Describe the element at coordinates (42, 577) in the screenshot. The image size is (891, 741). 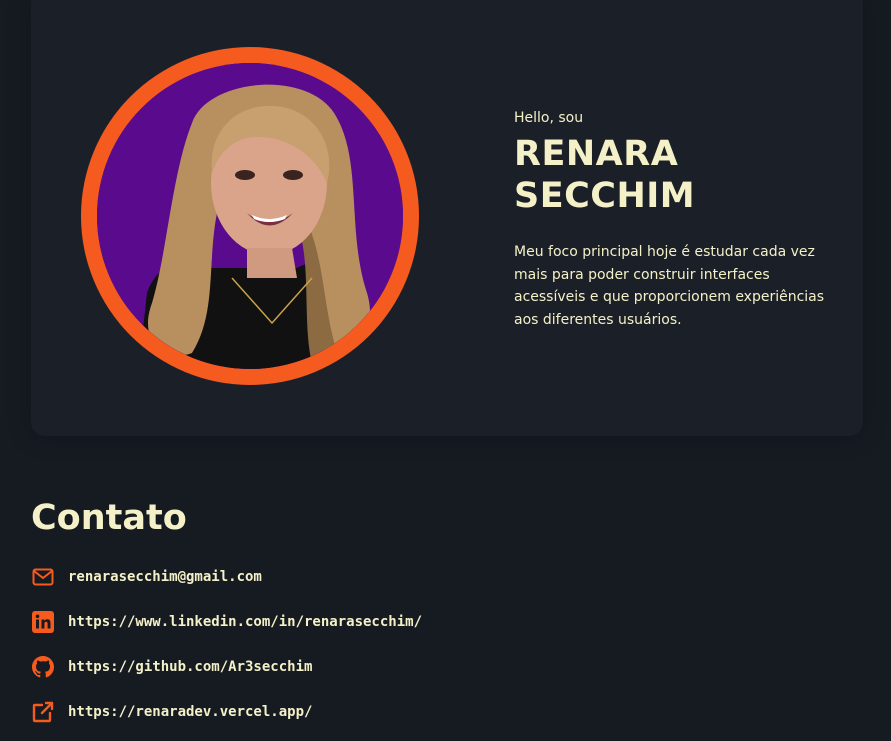
I see `mail-icon` at that location.